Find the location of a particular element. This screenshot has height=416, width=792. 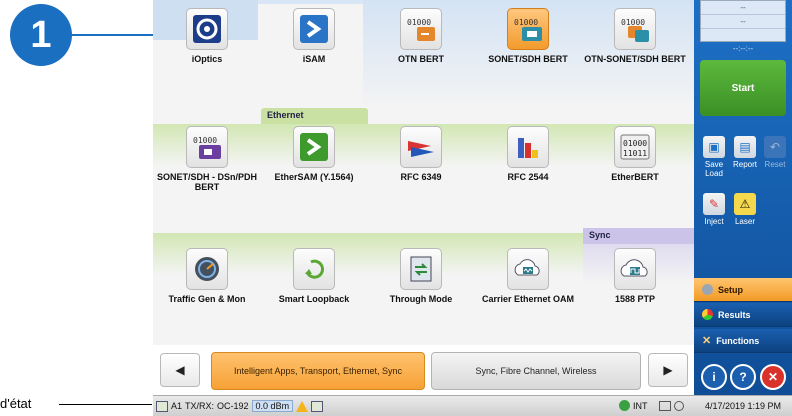

inject-icon: ✎ is located at coordinates (714, 204).